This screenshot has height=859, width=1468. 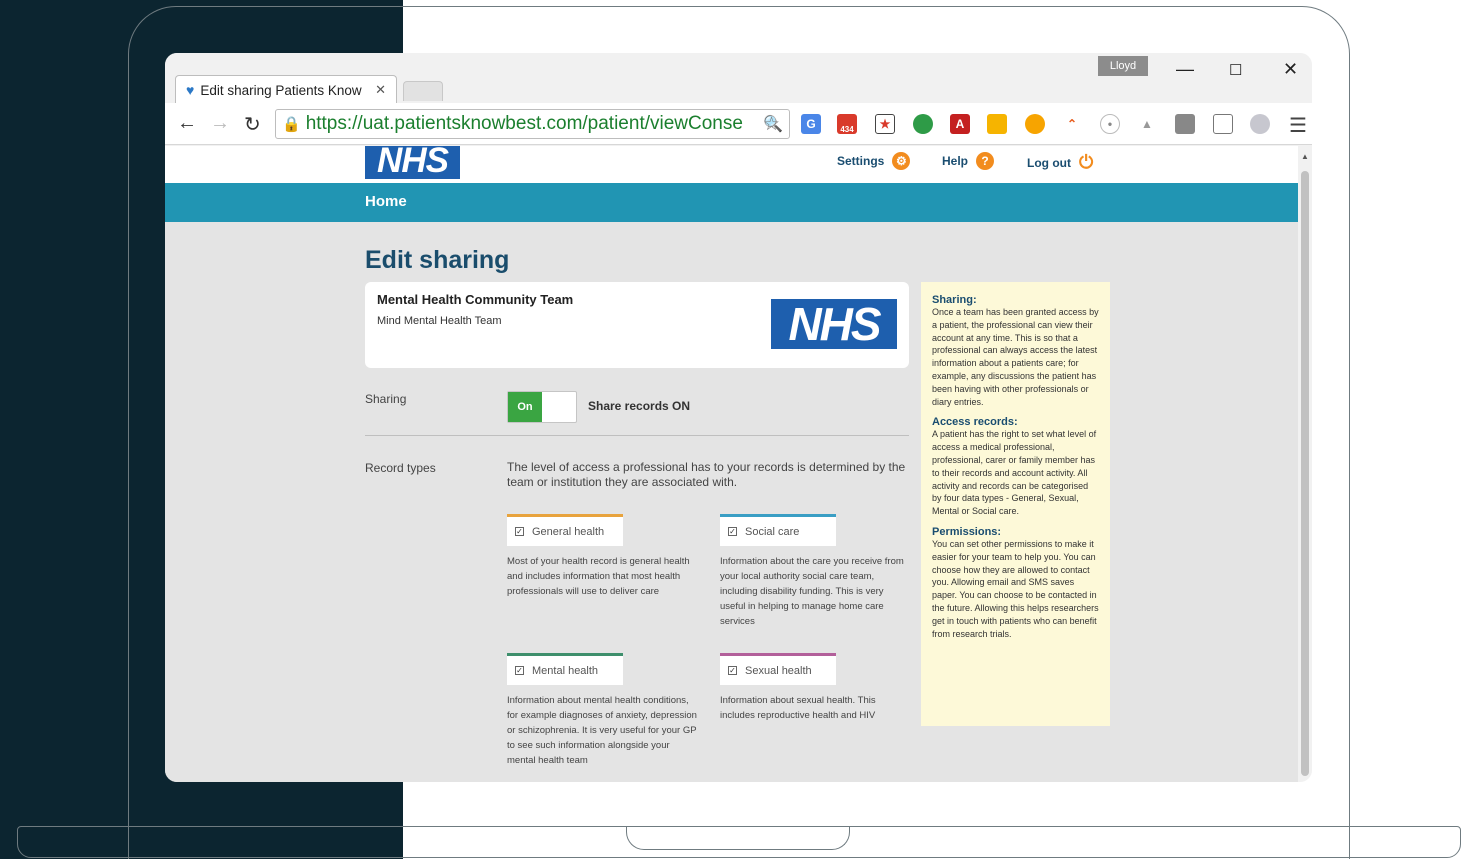 I want to click on minimize-icon: —, so click(x=1185, y=69).